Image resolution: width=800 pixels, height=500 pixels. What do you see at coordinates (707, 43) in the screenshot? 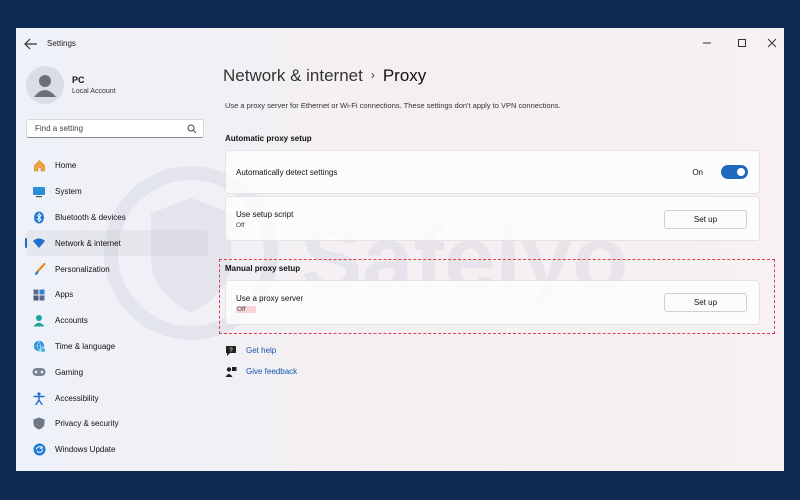
I see `minimize-icon` at bounding box center [707, 43].